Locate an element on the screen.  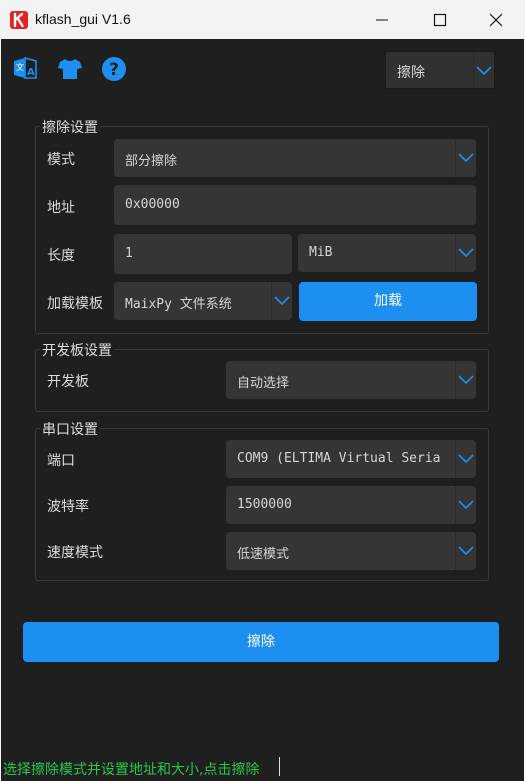
close-icon is located at coordinates (496, 20).